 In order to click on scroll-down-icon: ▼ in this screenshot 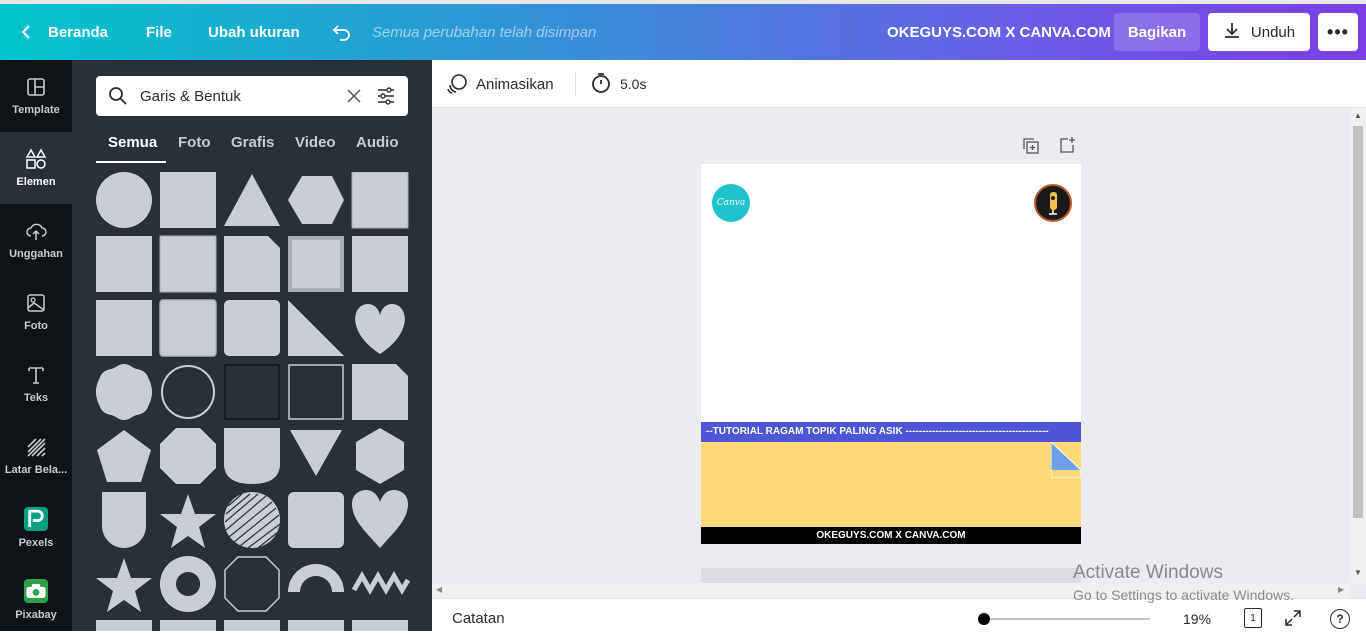, I will do `click(1358, 572)`.